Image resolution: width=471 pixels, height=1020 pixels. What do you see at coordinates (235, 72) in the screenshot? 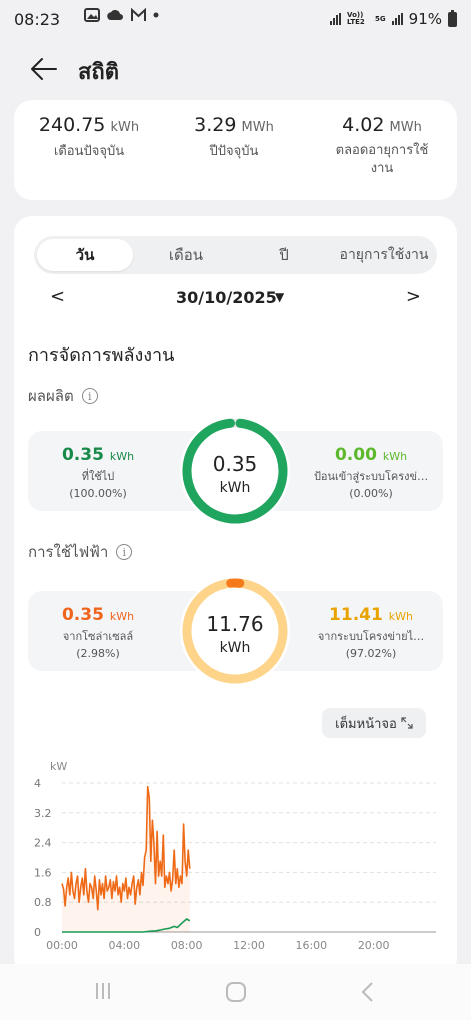
I see `app-bar: สถิติ` at bounding box center [235, 72].